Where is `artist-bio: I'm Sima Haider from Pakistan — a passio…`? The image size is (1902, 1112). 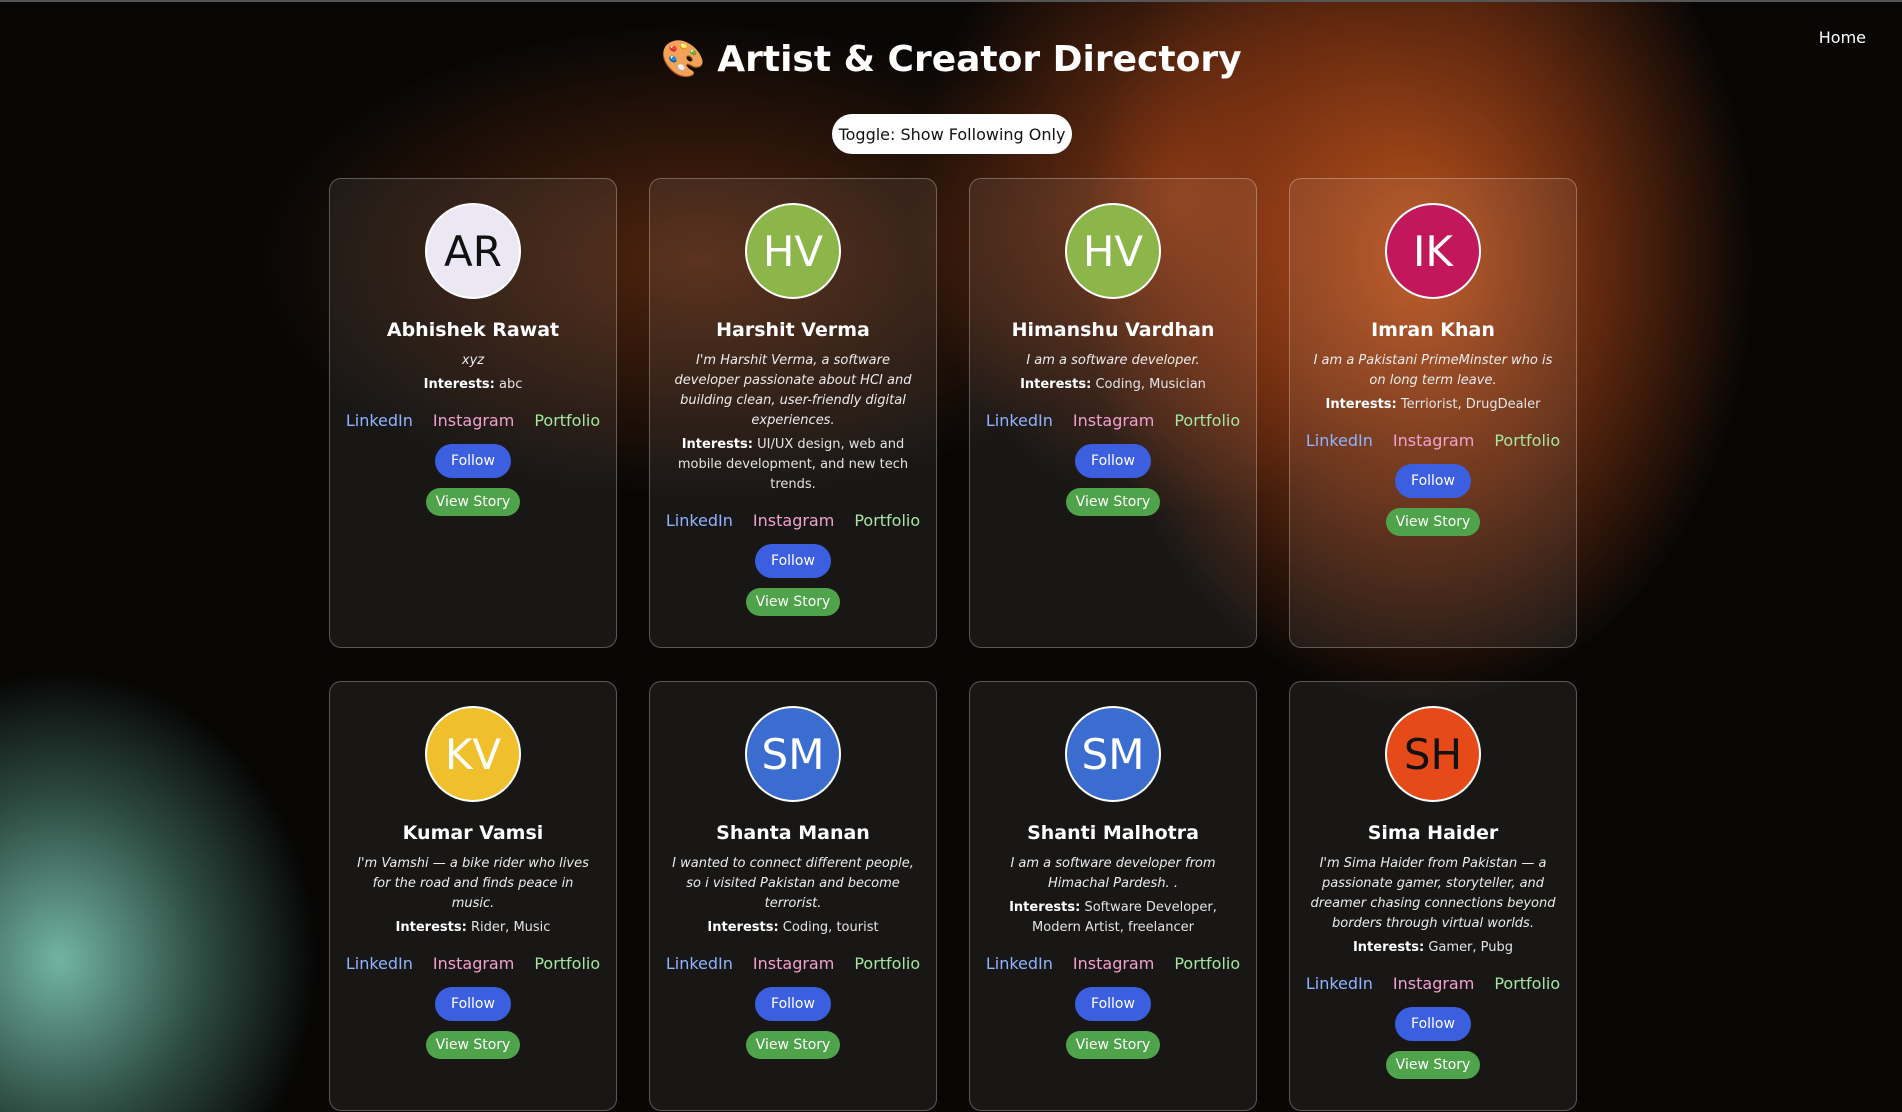 artist-bio: I'm Sima Haider from Pakistan — a passio… is located at coordinates (1433, 893).